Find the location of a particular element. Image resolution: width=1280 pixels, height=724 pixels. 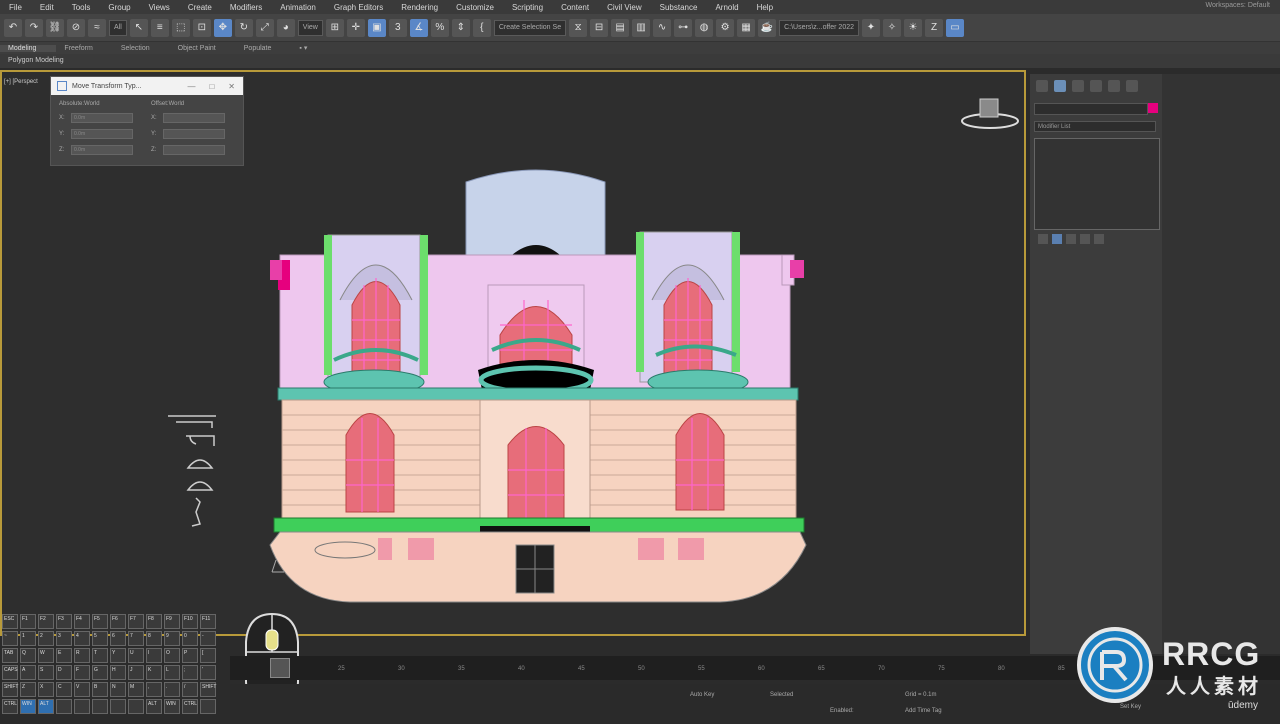

ribbon-tab-populate: Populate is located at coordinates (264, 48).